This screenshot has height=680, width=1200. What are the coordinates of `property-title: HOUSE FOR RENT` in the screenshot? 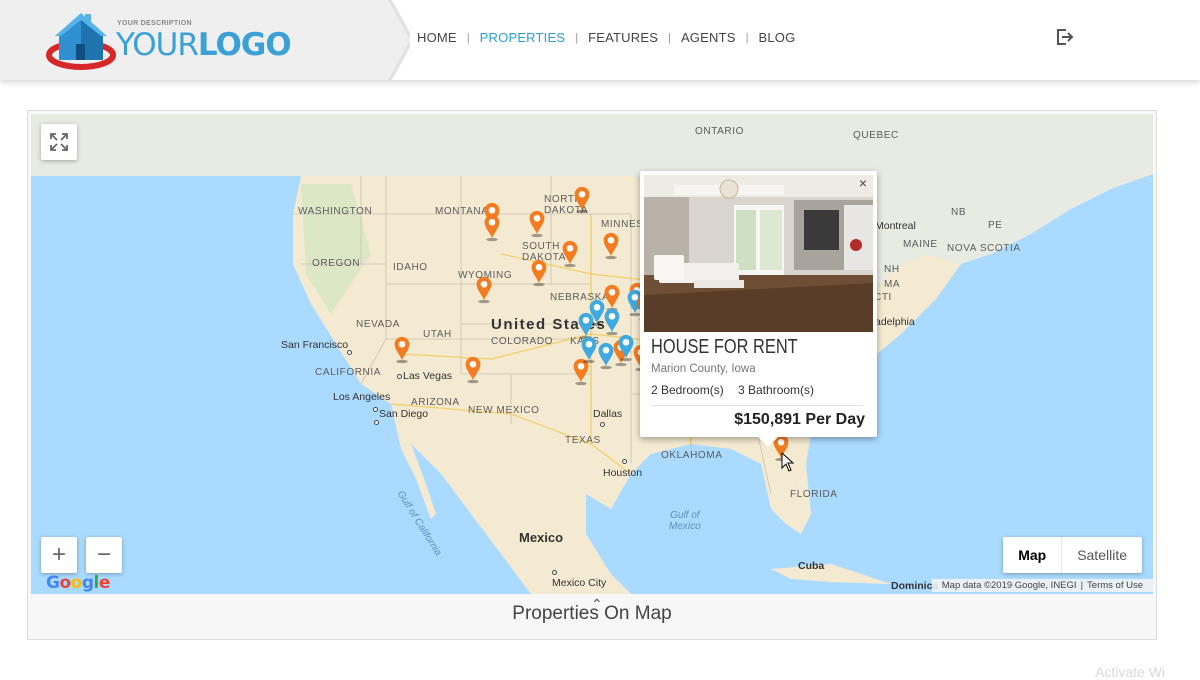 It's located at (724, 347).